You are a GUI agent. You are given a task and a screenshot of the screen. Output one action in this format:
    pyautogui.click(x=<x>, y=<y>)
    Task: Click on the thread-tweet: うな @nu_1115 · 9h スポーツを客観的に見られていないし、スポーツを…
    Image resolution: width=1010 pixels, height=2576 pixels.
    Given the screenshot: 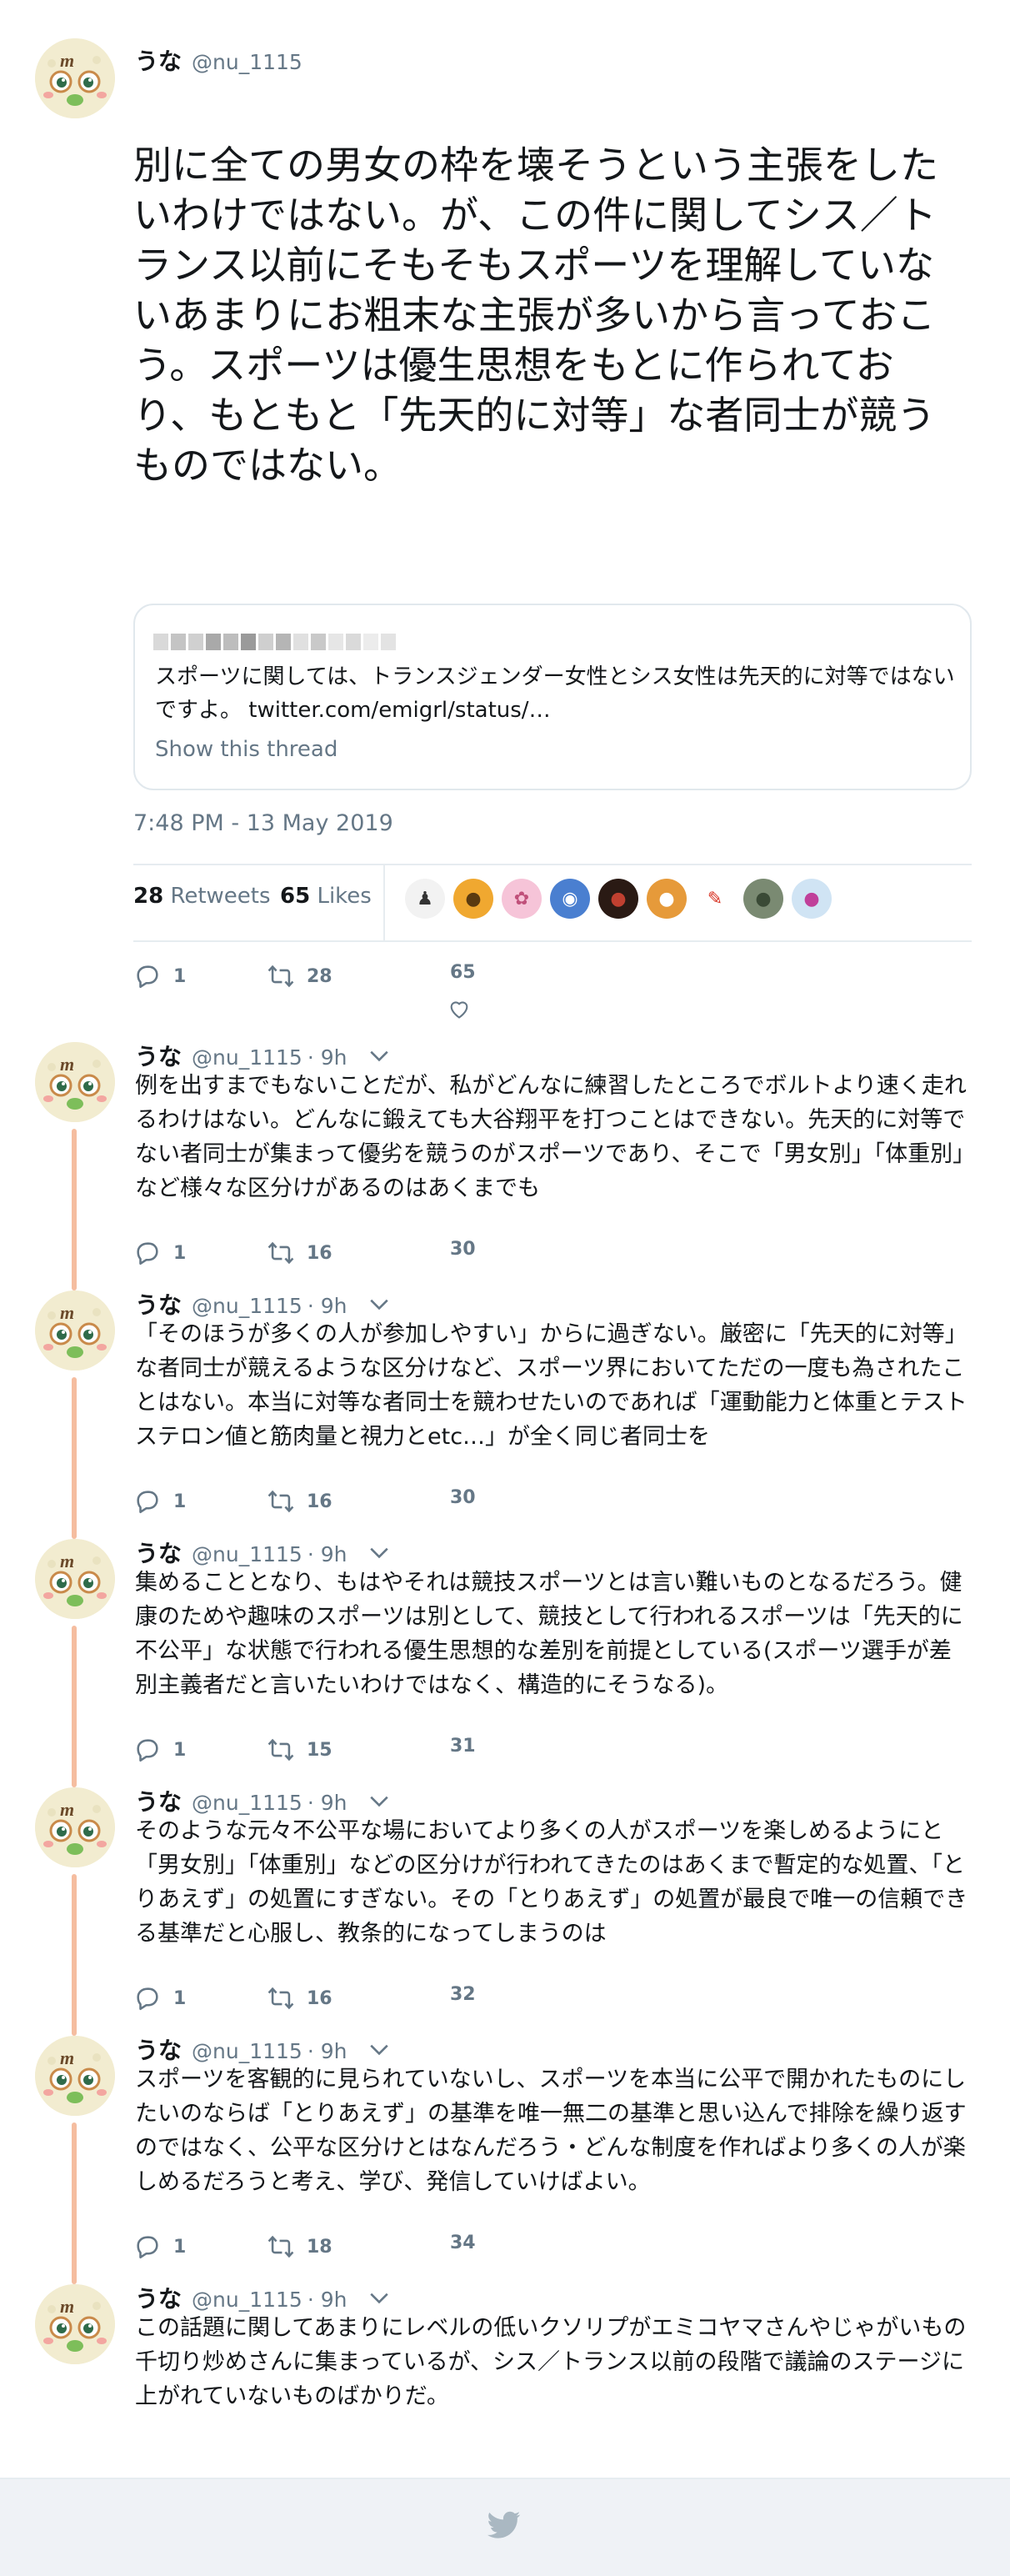 What is the action you would take?
    pyautogui.click(x=505, y=2158)
    